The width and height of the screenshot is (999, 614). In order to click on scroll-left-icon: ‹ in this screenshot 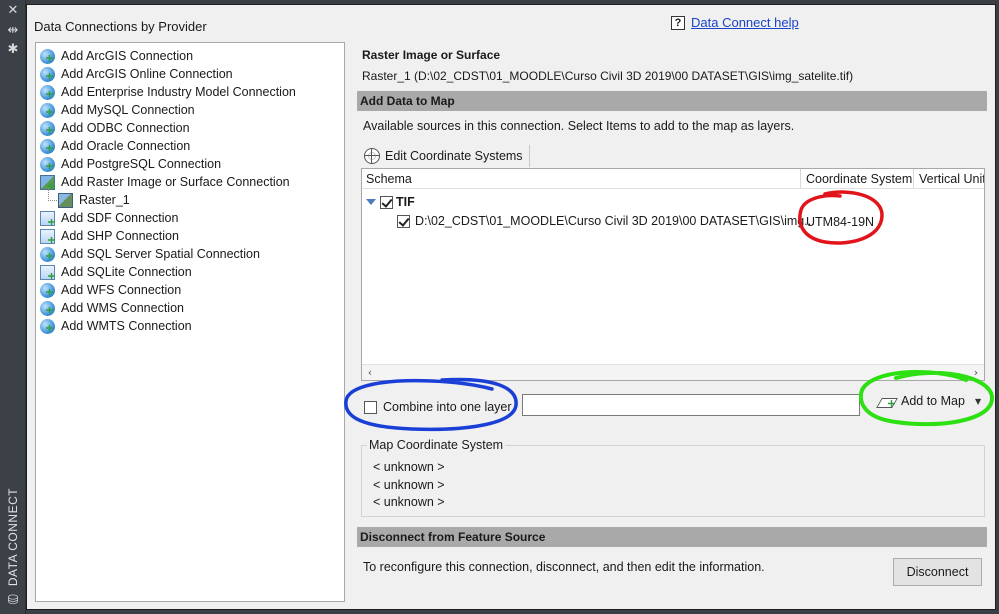, I will do `click(370, 372)`.